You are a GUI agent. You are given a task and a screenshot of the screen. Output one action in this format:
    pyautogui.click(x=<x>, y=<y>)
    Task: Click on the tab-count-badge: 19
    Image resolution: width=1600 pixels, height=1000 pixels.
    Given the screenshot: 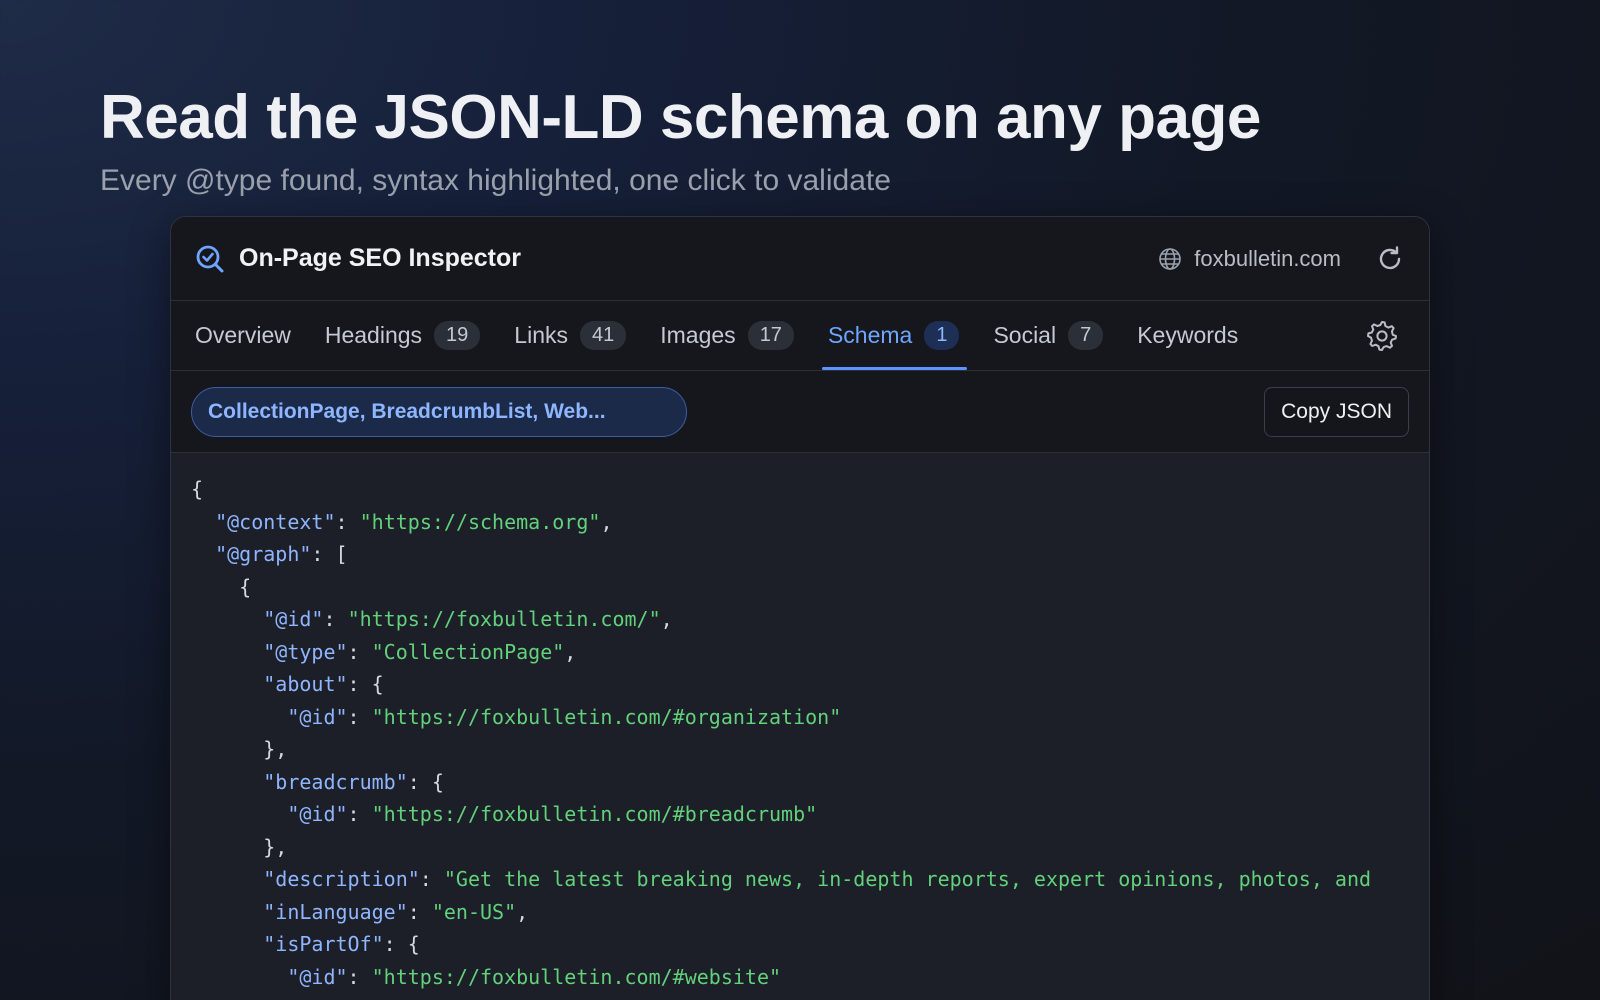 What is the action you would take?
    pyautogui.click(x=457, y=335)
    